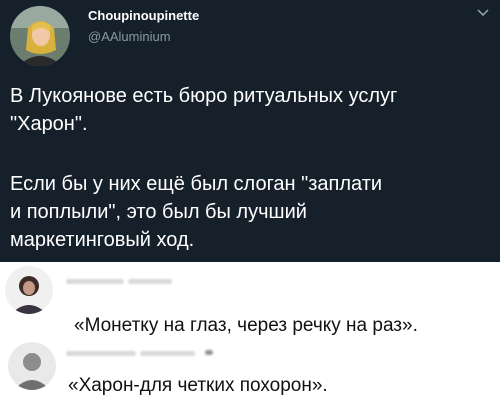 Image resolution: width=500 pixels, height=411 pixels. What do you see at coordinates (246, 325) in the screenshot?
I see `comment-1-text: «Монетку на глаз, через речку на раз».` at bounding box center [246, 325].